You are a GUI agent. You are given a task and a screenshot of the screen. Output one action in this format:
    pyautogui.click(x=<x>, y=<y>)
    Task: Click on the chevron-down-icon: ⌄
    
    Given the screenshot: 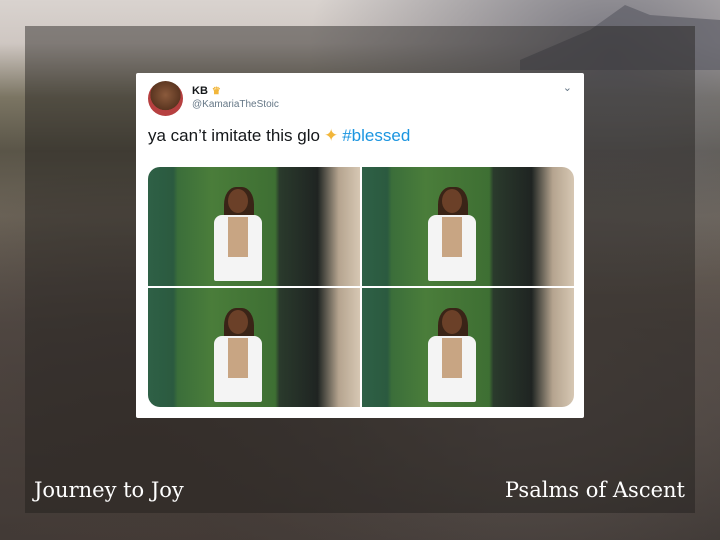 What is the action you would take?
    pyautogui.click(x=567, y=87)
    